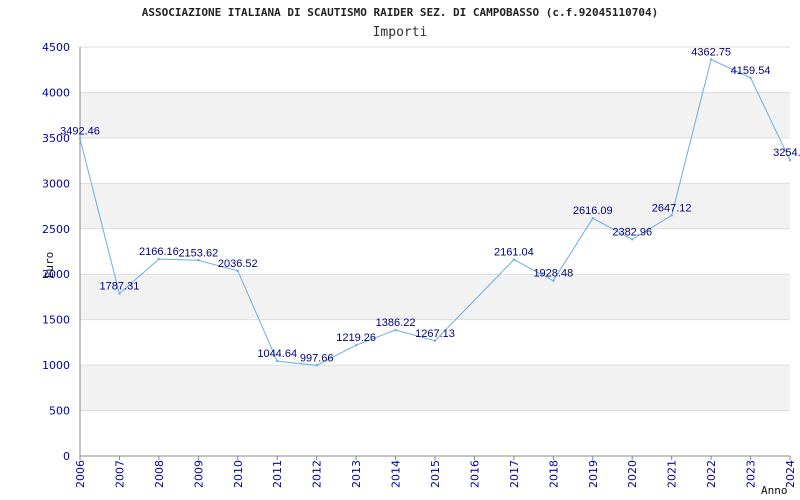  Describe the element at coordinates (66, 456) in the screenshot. I see `y-tick-label: 0` at that location.